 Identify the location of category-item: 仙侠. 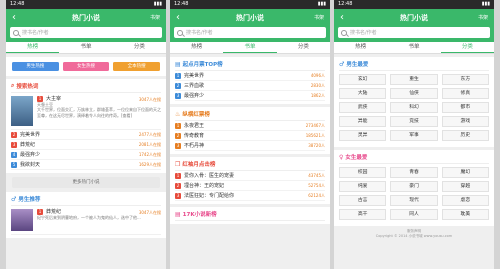
(414, 93).